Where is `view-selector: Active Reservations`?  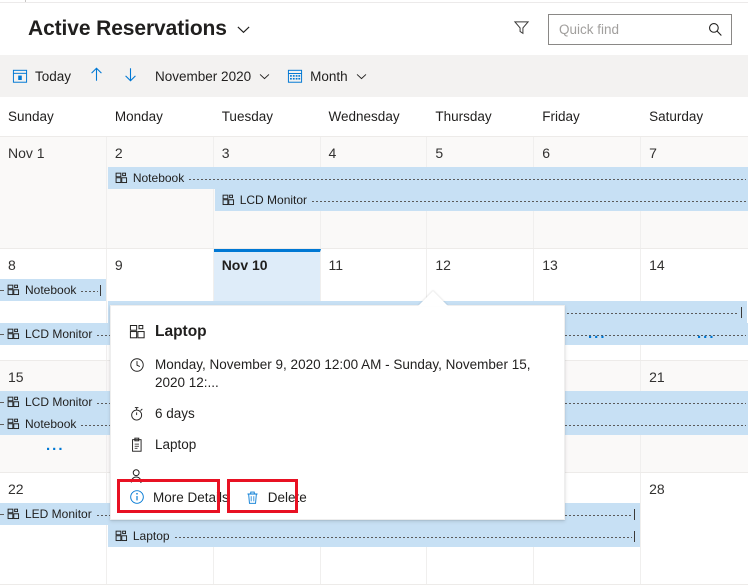
view-selector: Active Reservations is located at coordinates (139, 29).